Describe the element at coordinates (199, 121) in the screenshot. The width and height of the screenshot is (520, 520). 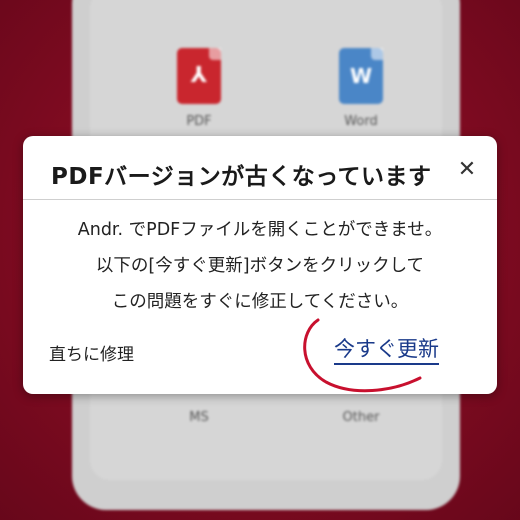
I see `pdf-app-label: PDF` at that location.